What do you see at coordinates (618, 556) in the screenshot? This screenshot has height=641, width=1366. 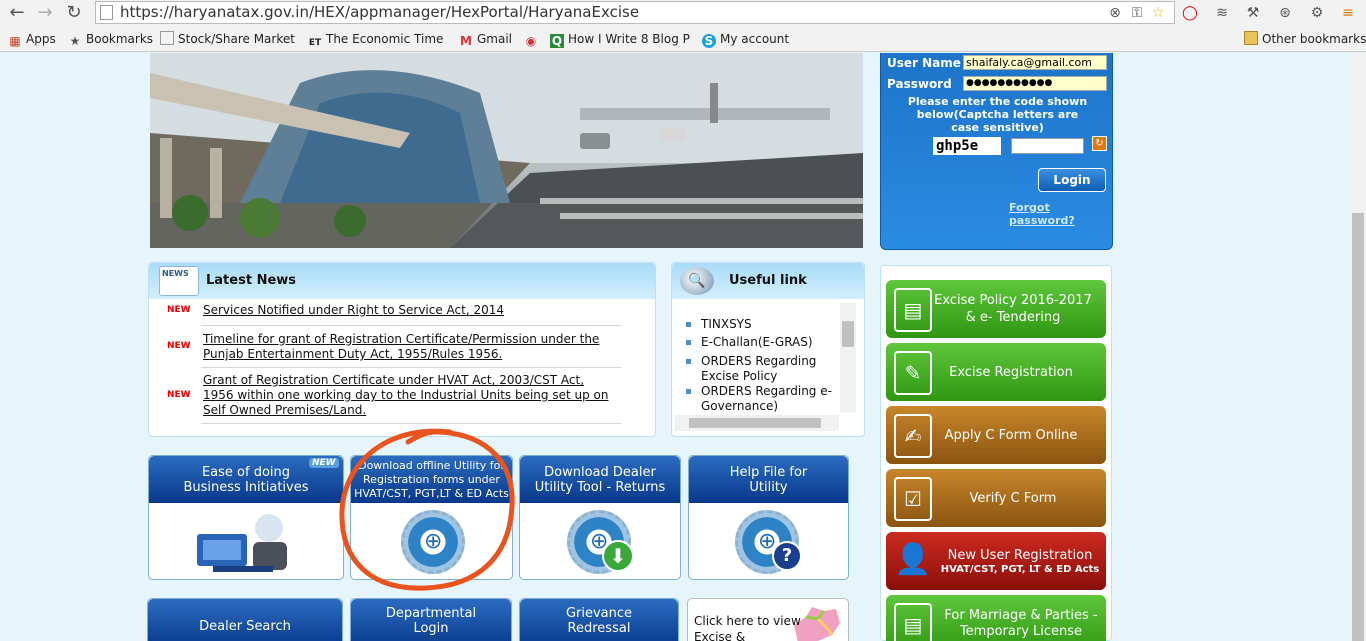 I see `download-arrow-icon: ⬇` at bounding box center [618, 556].